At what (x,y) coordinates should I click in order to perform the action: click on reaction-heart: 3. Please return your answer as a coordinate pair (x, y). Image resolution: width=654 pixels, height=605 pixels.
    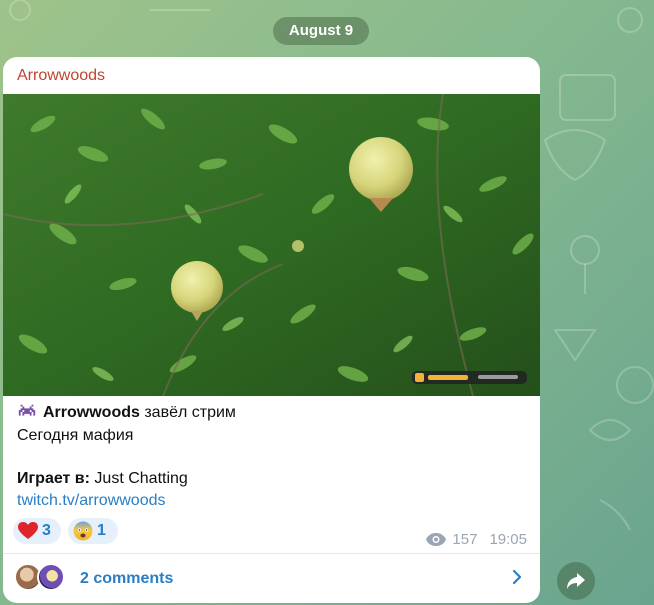
    Looking at the image, I should click on (37, 531).